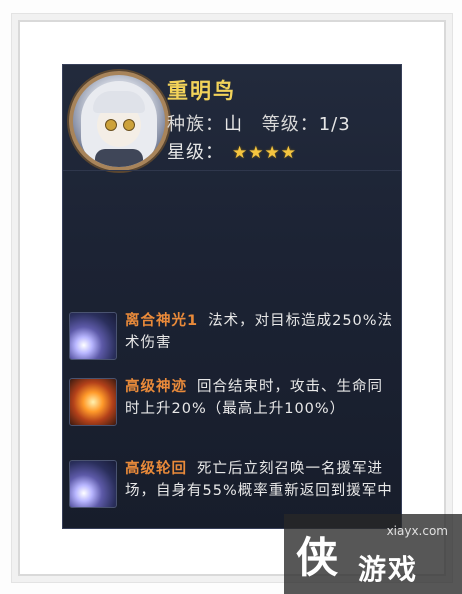 This screenshot has width=462, height=594. I want to click on skill-name: 高级轮回, so click(156, 469).